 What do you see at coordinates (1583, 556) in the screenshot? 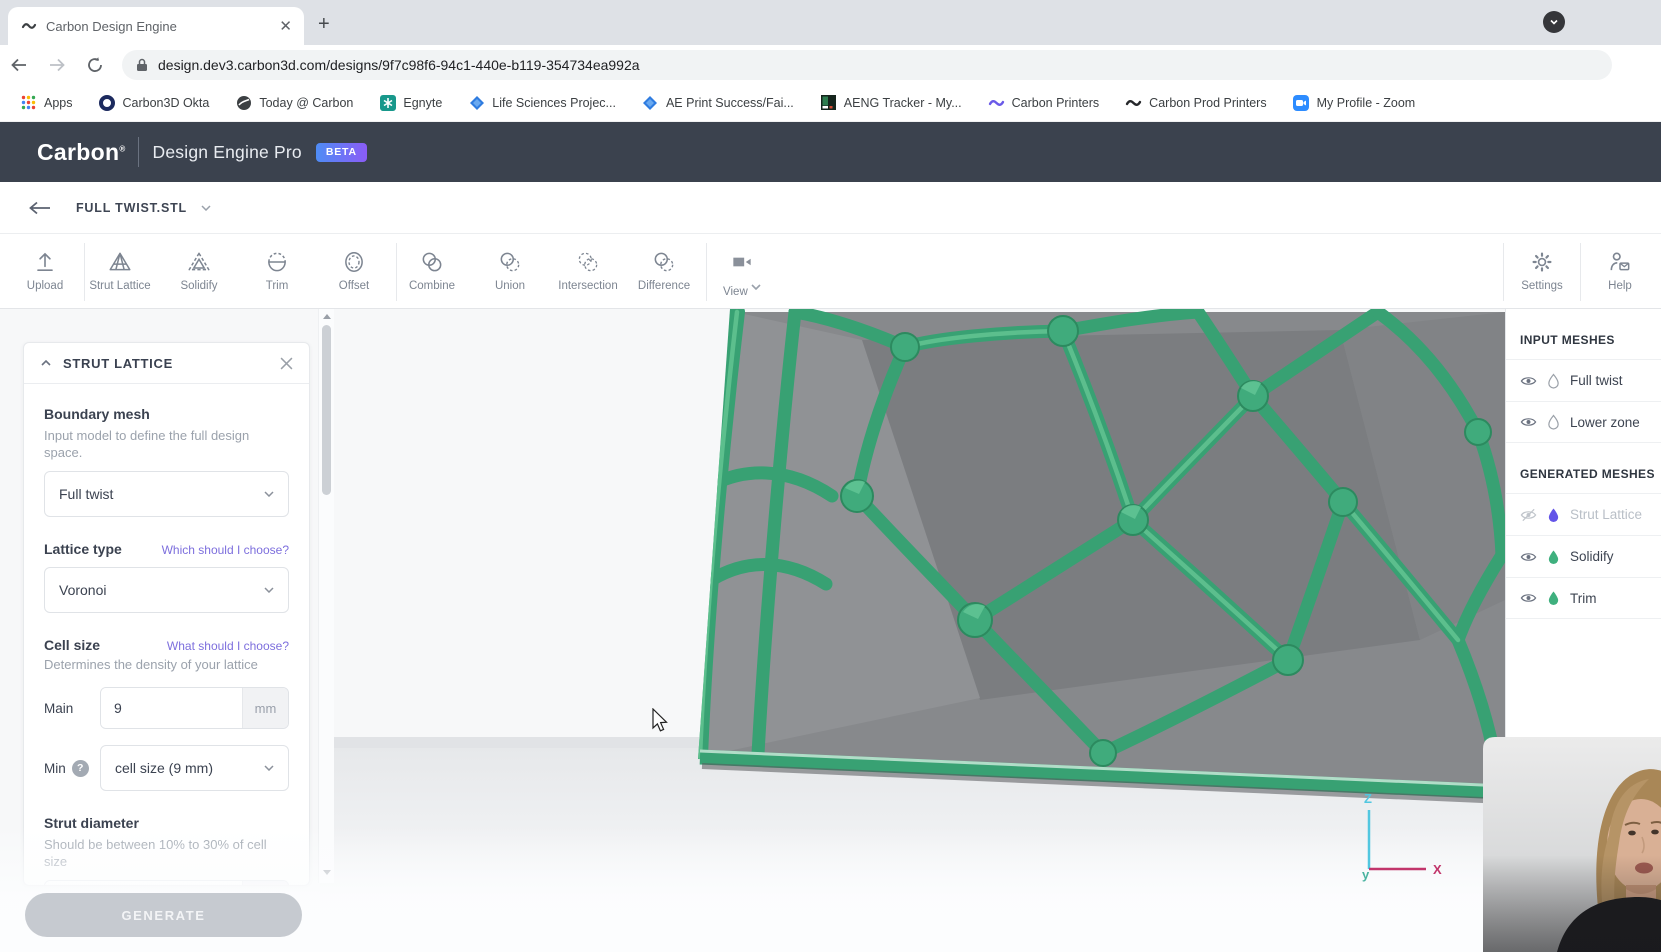
I see `mesh-row-solidify: Solidify` at bounding box center [1583, 556].